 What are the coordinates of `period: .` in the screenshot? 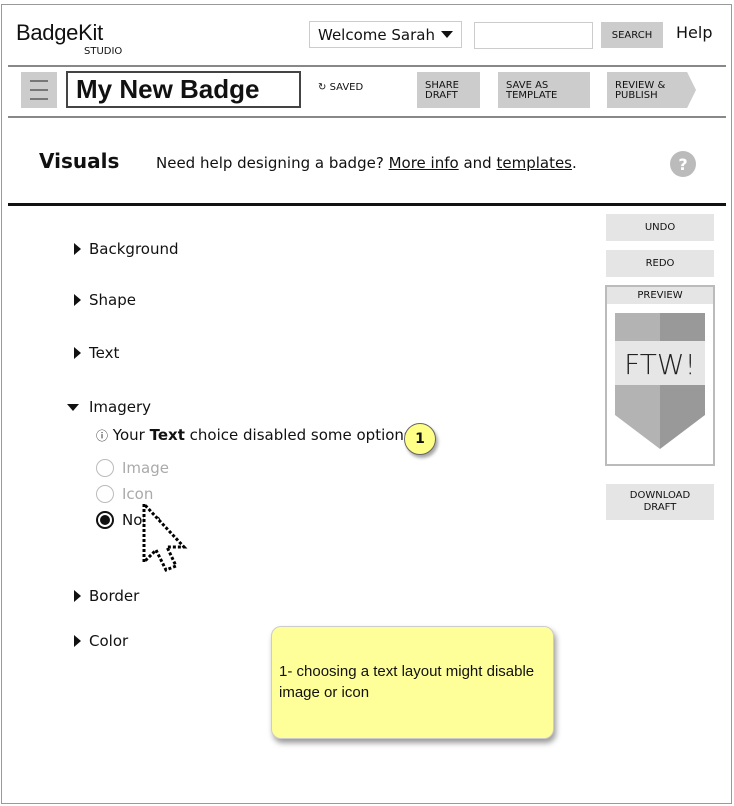 It's located at (574, 163).